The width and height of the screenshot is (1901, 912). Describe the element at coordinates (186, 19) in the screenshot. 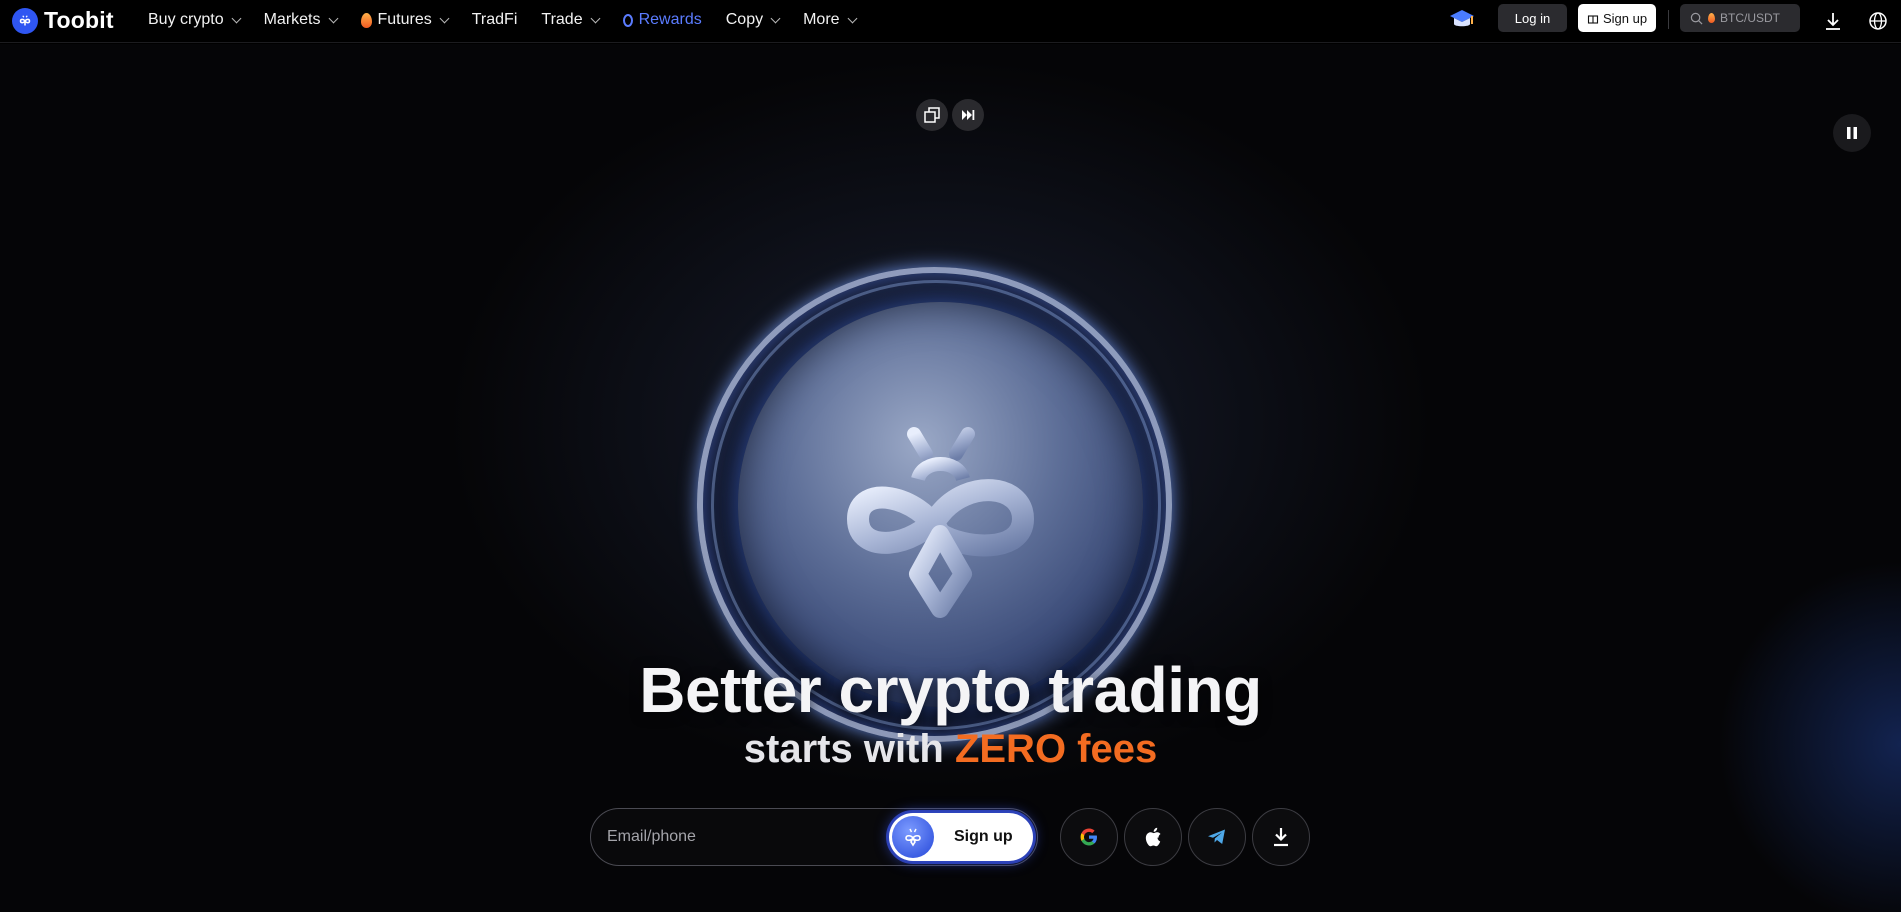

I see `nav-label: Buy crypto` at that location.